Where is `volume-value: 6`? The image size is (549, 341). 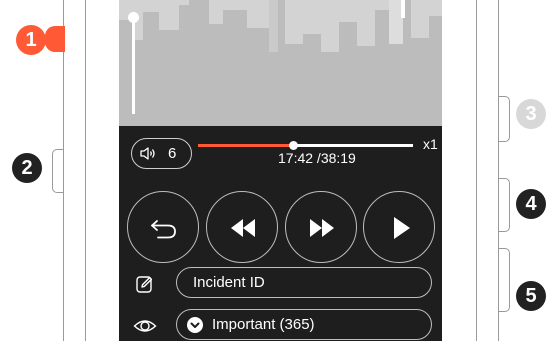 volume-value: 6 is located at coordinates (172, 153).